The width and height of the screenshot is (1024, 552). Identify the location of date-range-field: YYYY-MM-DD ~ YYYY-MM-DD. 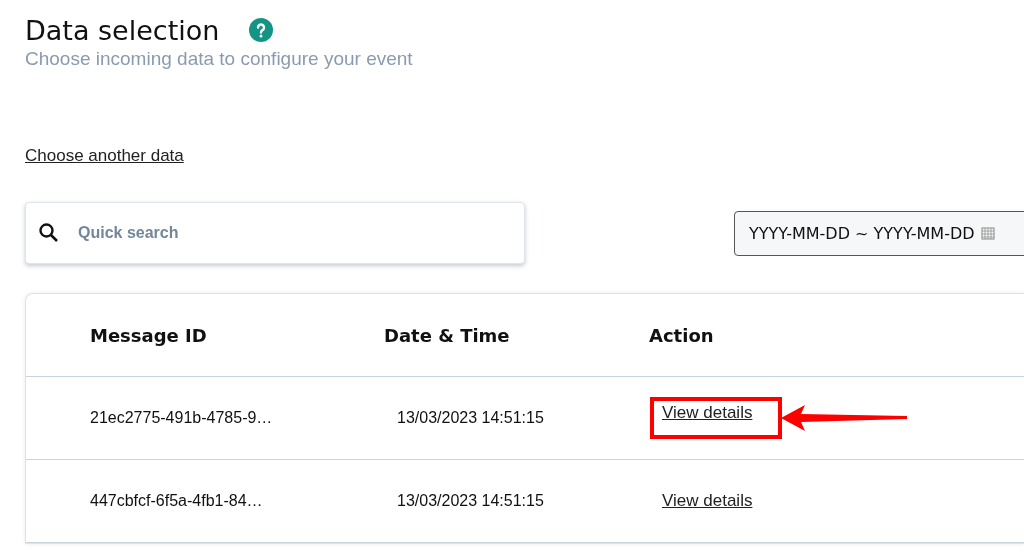
(879, 233).